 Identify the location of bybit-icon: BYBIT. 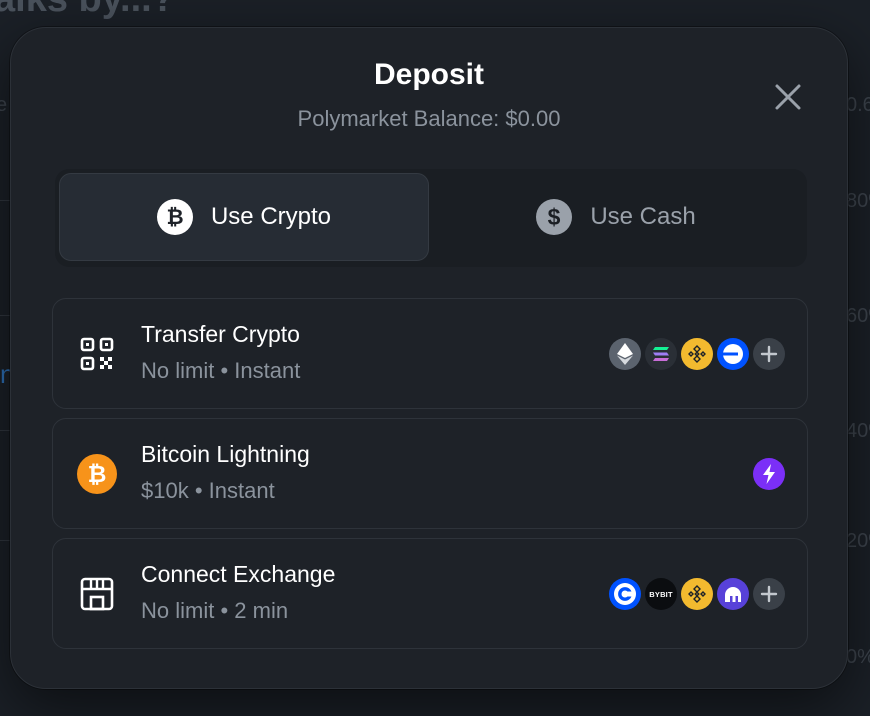
(661, 594).